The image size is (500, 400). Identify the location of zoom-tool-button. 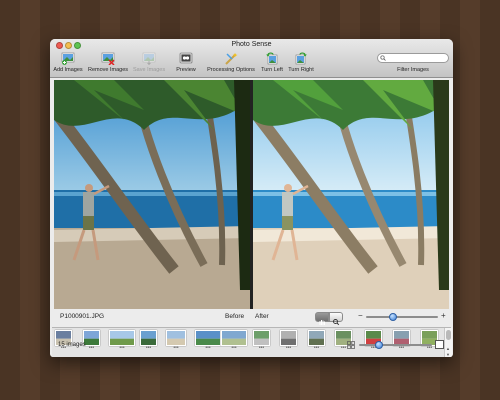
(336, 319).